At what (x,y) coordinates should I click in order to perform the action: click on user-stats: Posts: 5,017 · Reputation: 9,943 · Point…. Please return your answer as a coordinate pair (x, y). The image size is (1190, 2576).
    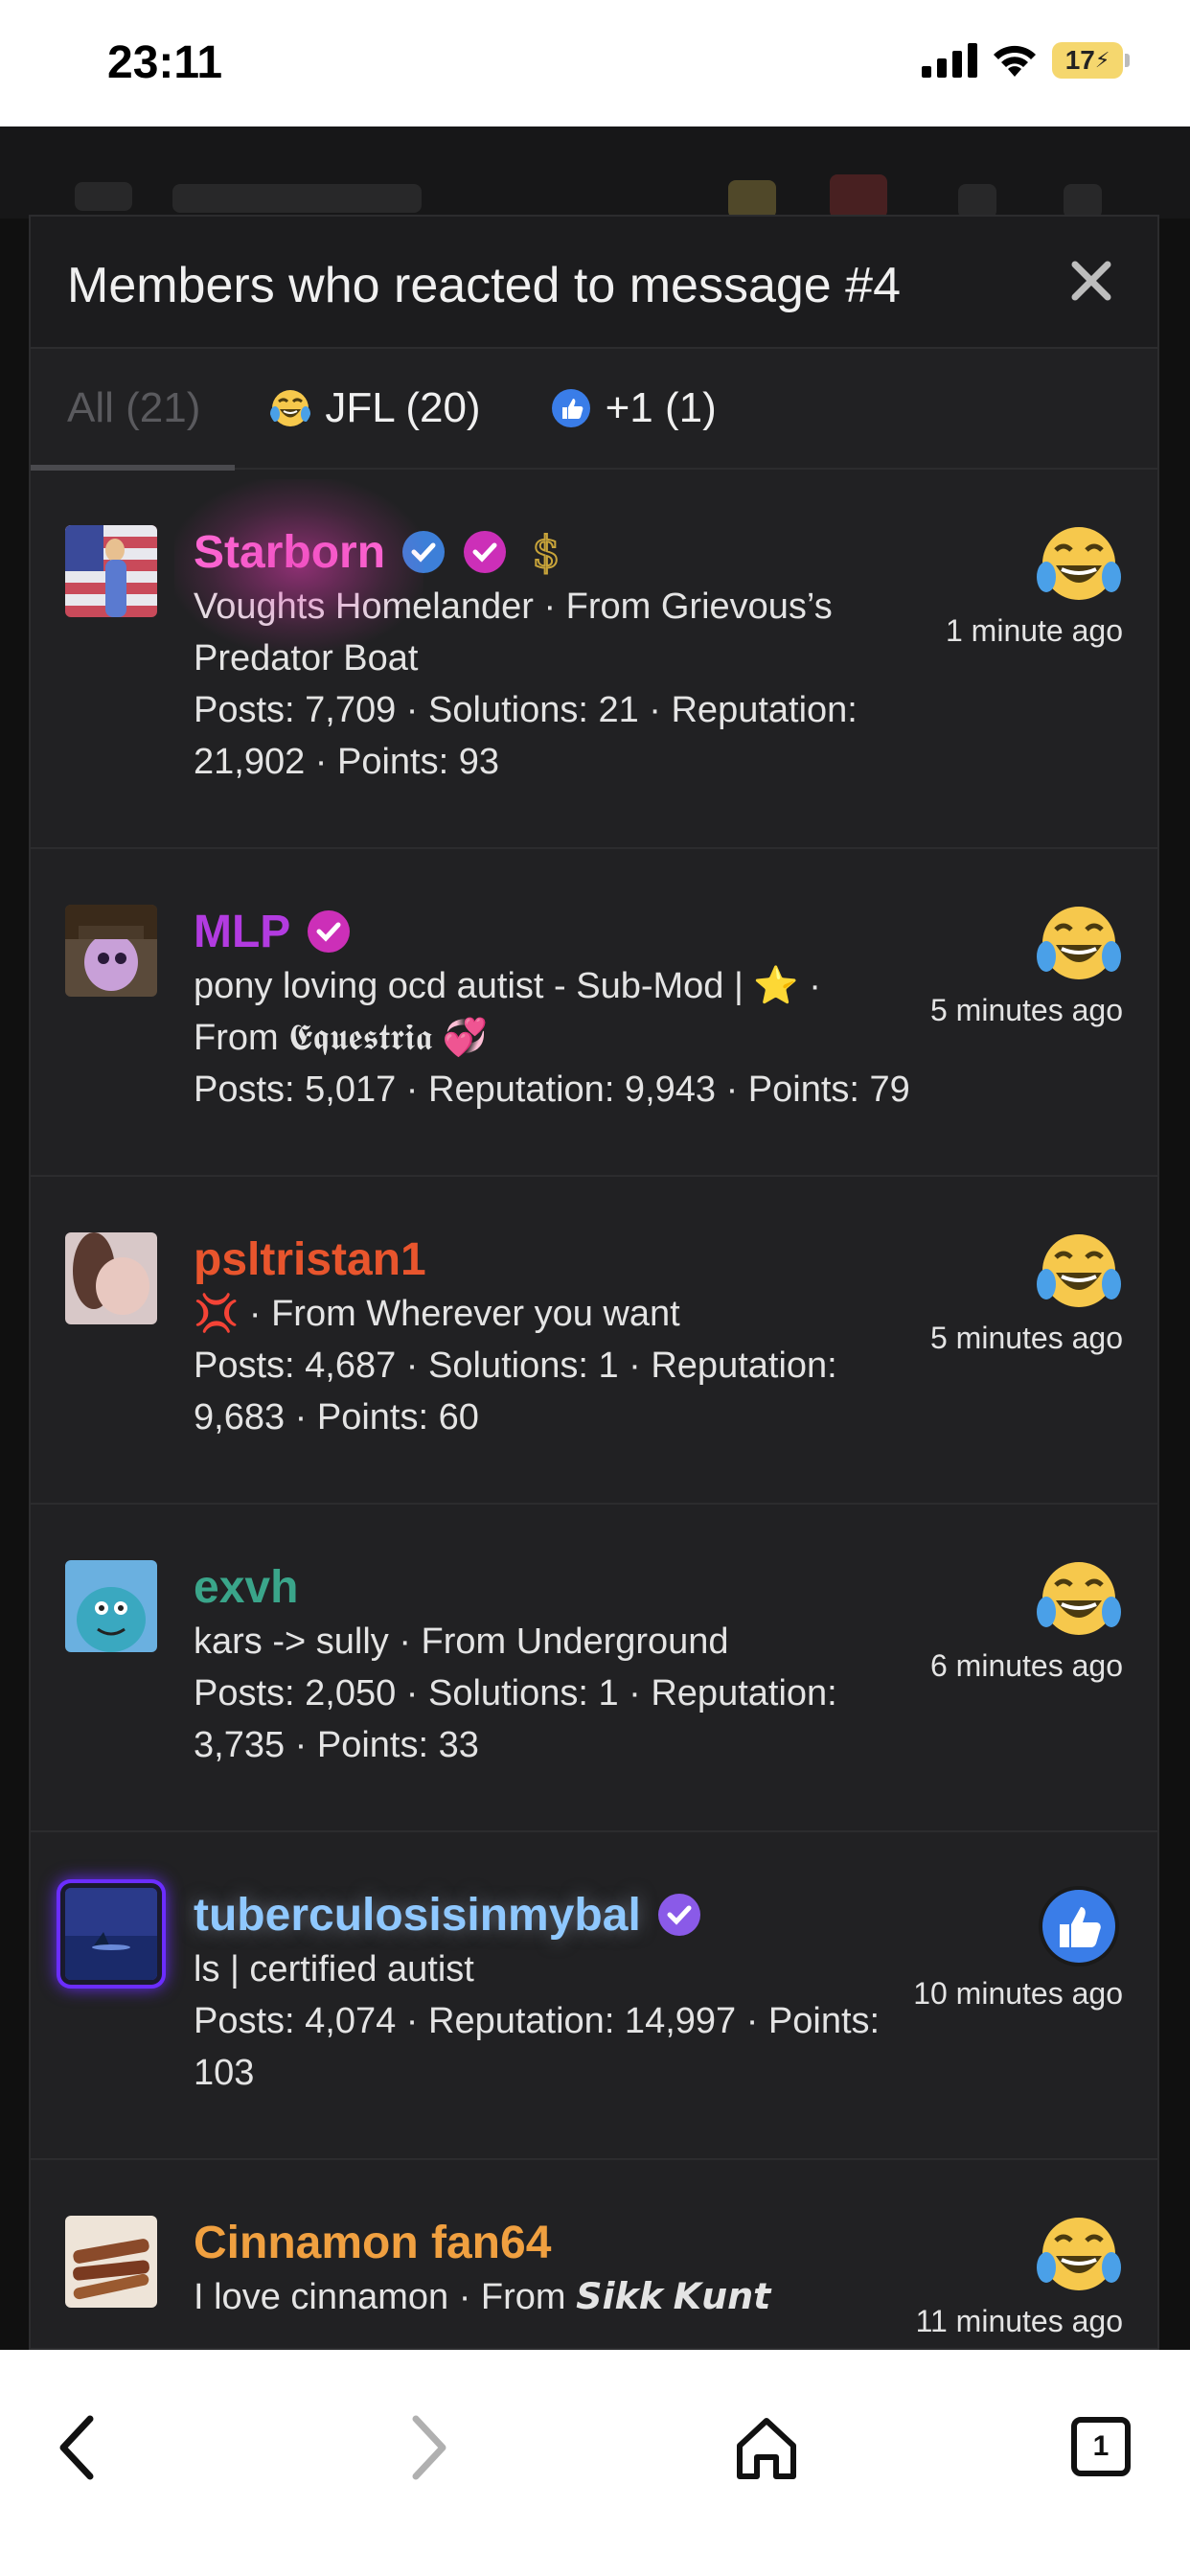
    Looking at the image, I should click on (552, 1090).